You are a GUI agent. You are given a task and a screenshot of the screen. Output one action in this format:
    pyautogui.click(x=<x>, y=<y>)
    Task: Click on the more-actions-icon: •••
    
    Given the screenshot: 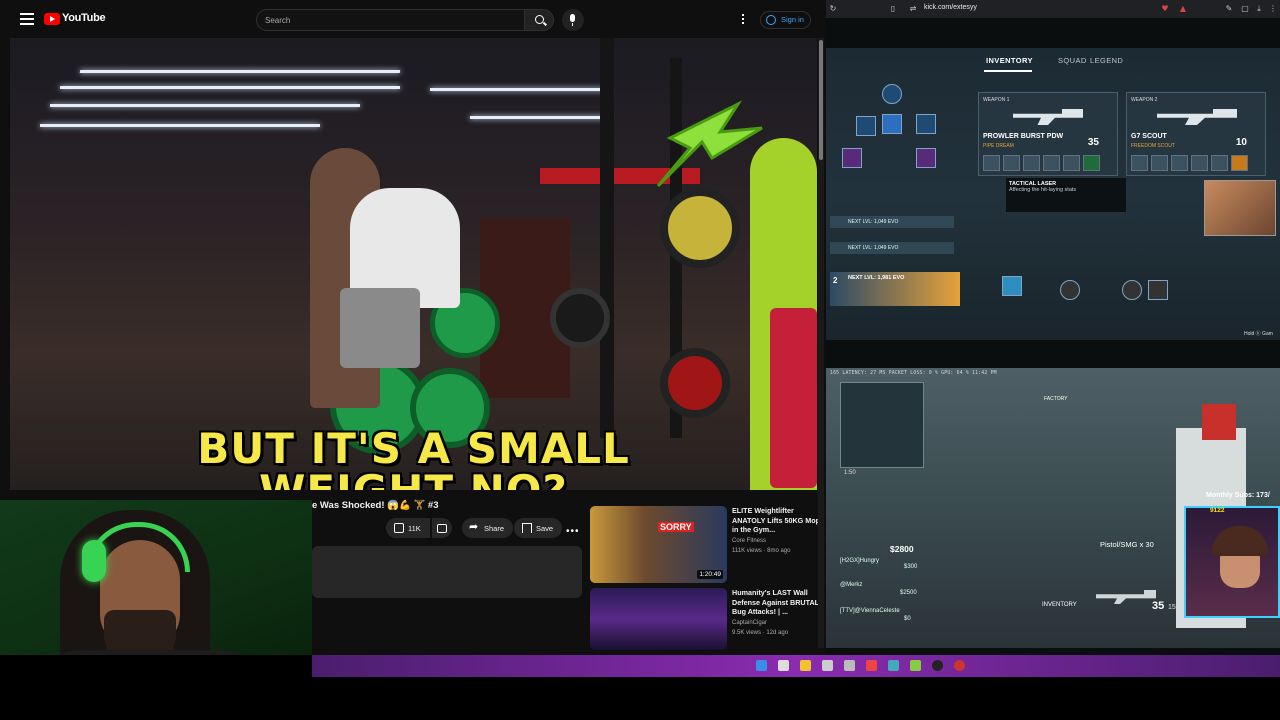 What is the action you would take?
    pyautogui.click(x=573, y=531)
    